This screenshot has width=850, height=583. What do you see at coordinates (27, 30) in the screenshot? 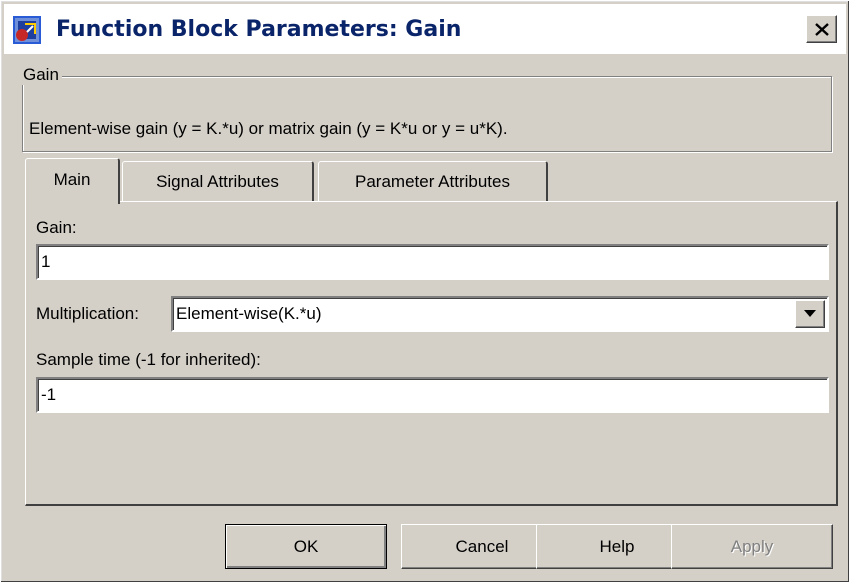
I see `simulink-block-icon` at bounding box center [27, 30].